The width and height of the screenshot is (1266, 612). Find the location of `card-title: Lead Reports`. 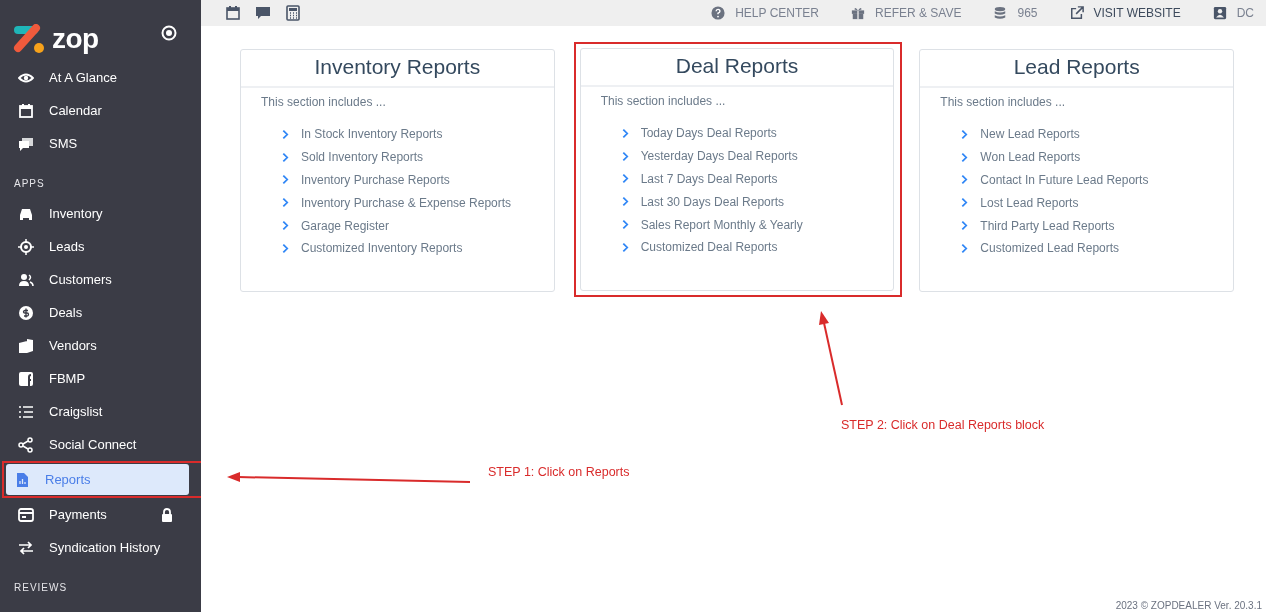

card-title: Lead Reports is located at coordinates (1076, 69).